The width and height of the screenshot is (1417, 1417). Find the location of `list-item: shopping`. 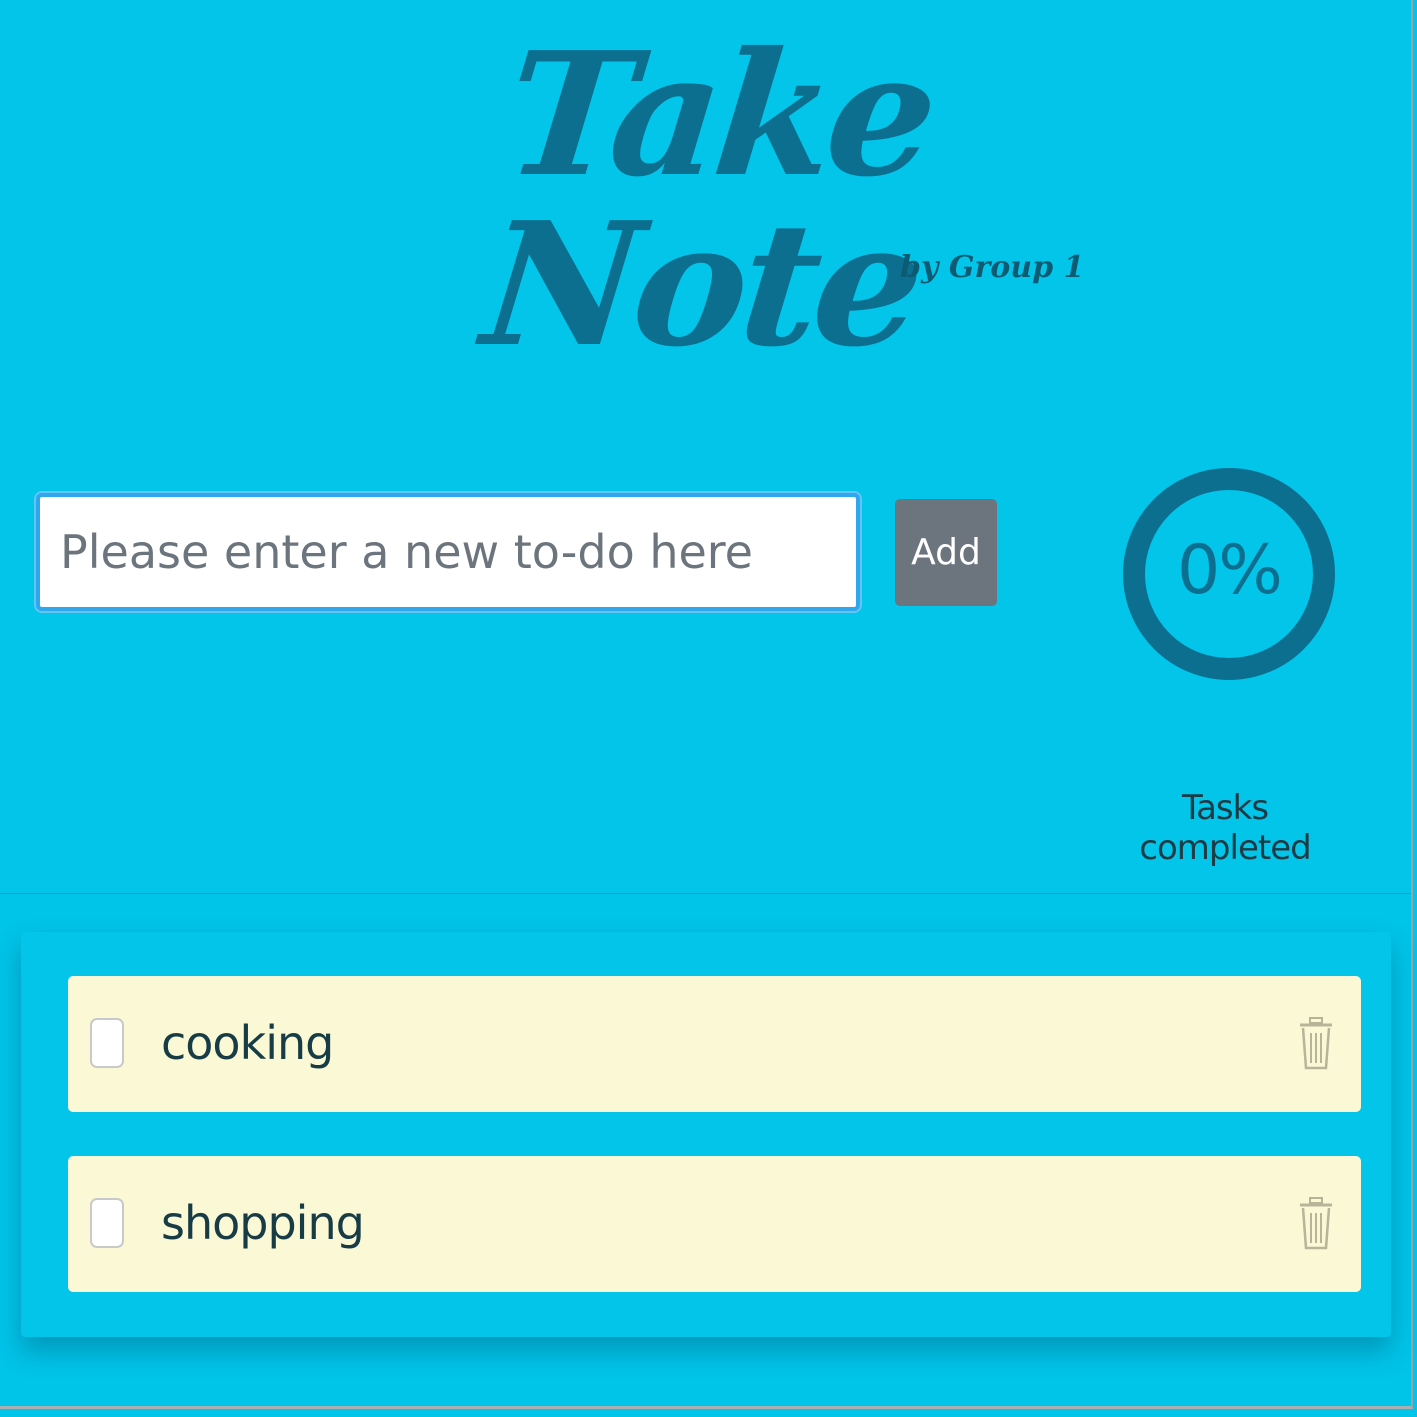

list-item: shopping is located at coordinates (714, 1224).